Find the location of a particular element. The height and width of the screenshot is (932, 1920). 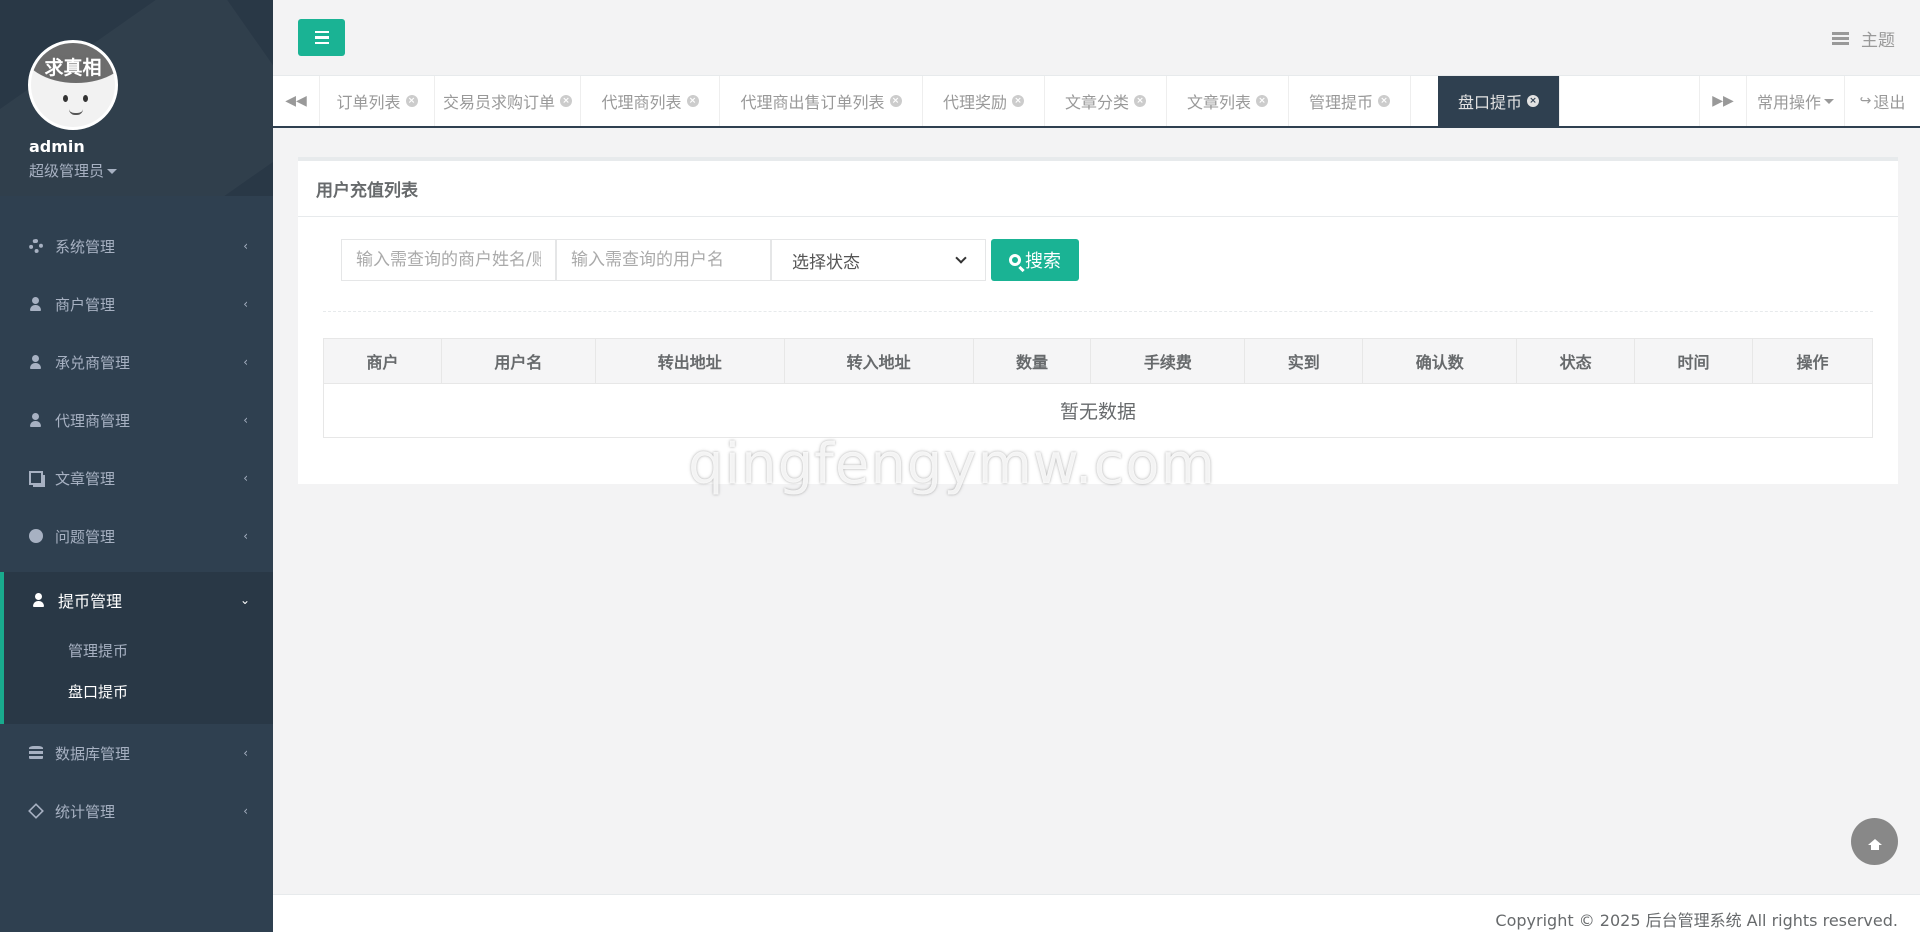

tab-market-withdraw: 盘口提币 × is located at coordinates (1499, 101).